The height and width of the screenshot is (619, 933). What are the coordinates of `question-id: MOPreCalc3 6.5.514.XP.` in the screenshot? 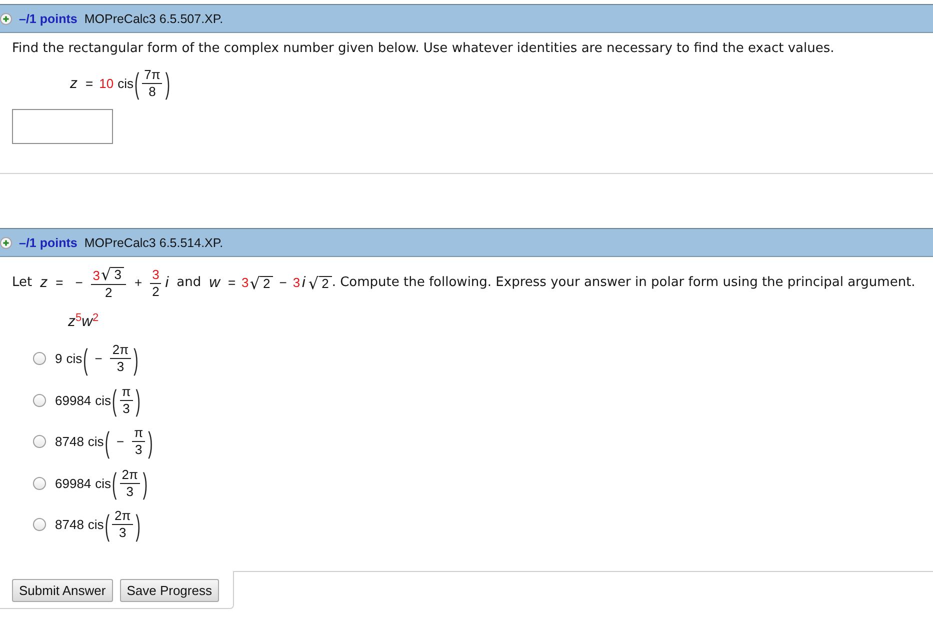 It's located at (154, 243).